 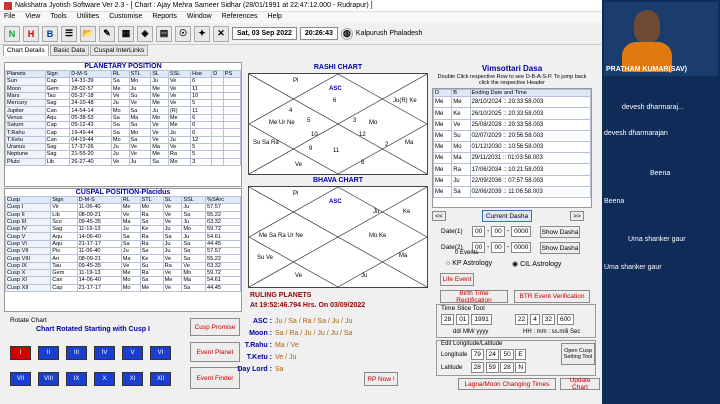 What do you see at coordinates (492, 367) in the screenshot?
I see `lat-min: 59` at bounding box center [492, 367].